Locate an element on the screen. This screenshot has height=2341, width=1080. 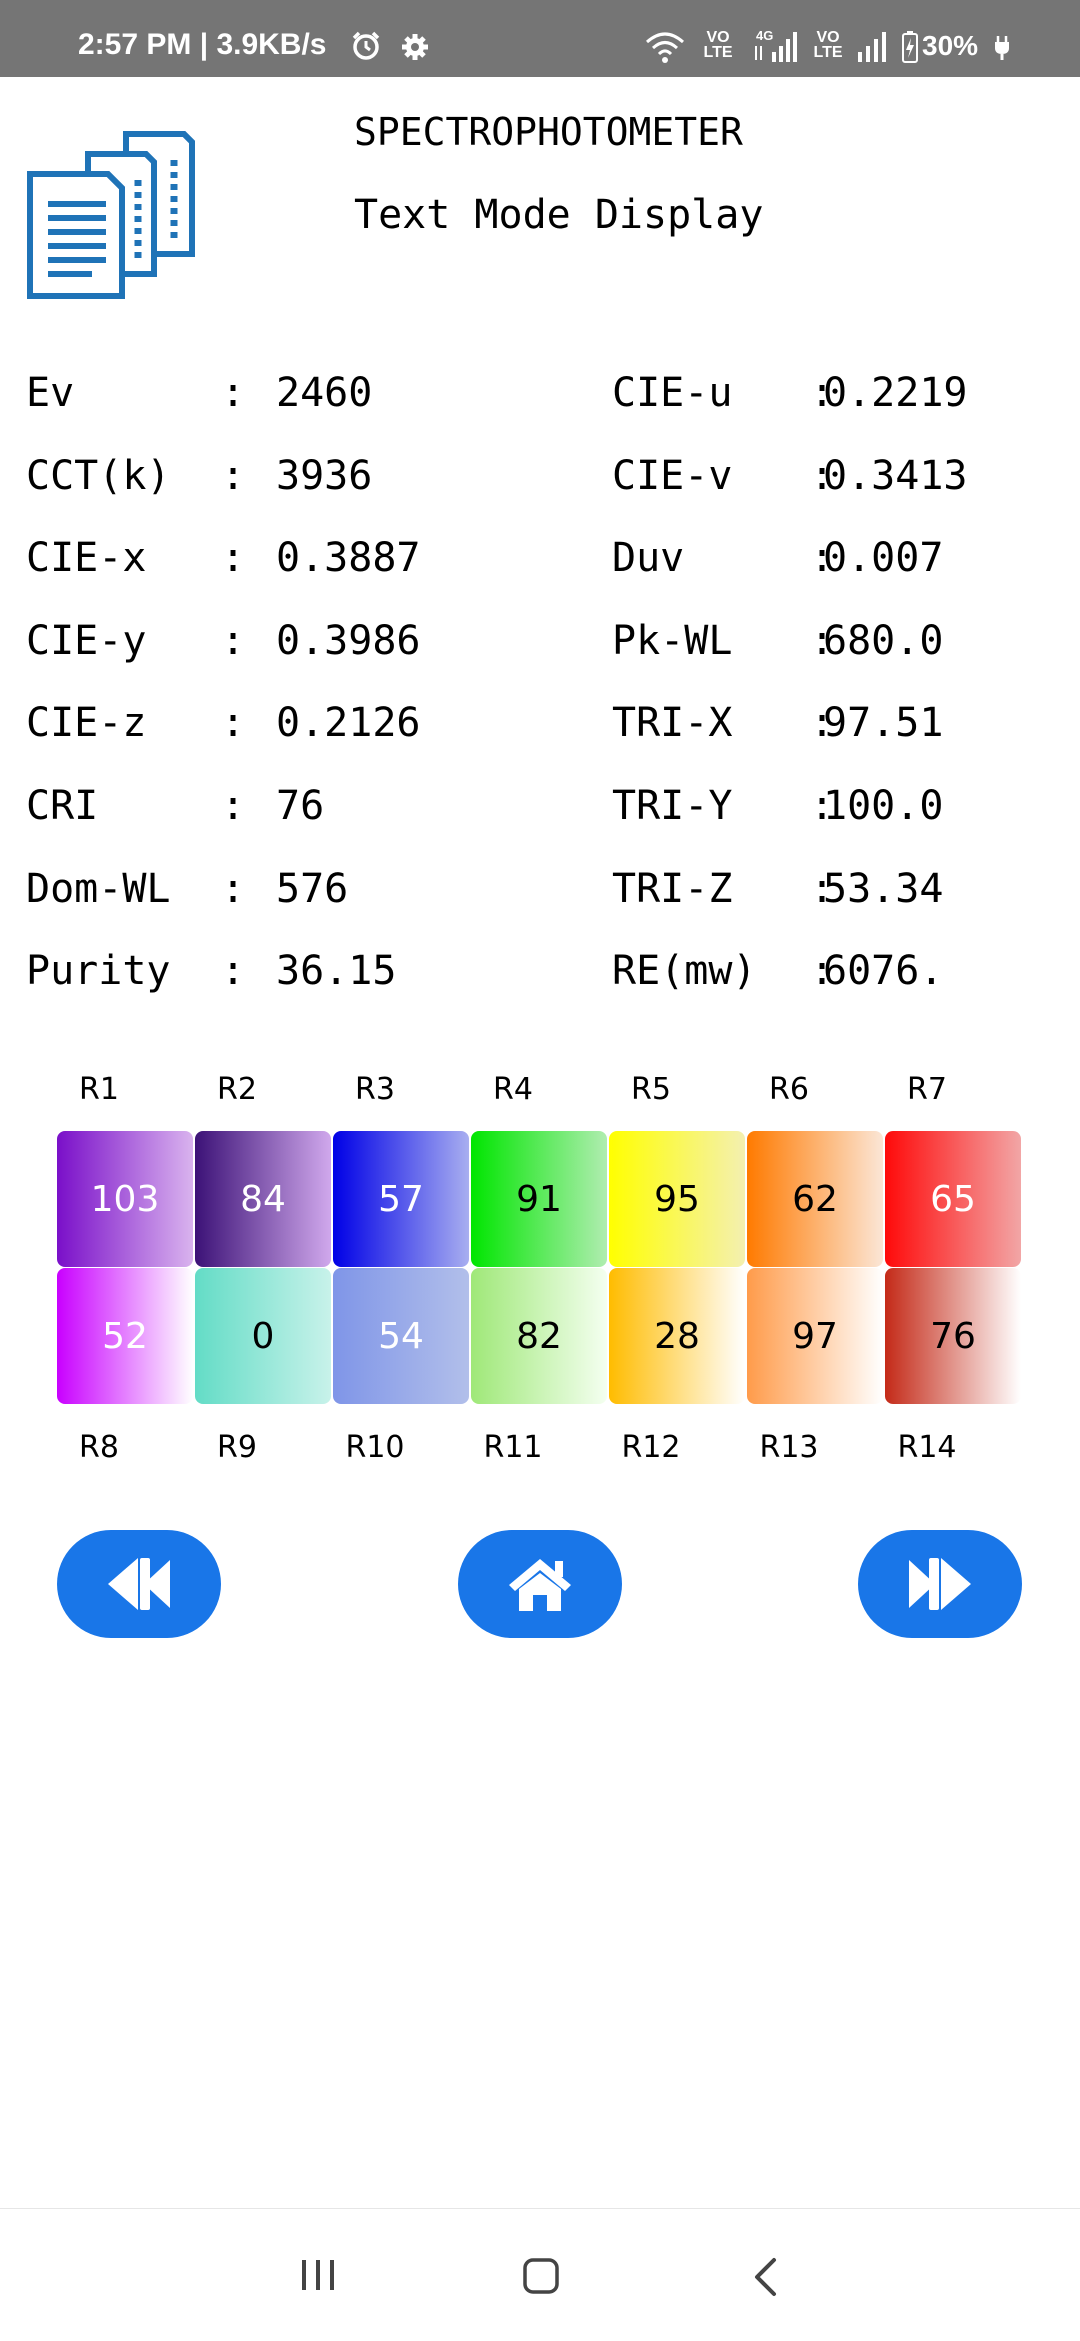
cri-label: R5 is located at coordinates (651, 1089).